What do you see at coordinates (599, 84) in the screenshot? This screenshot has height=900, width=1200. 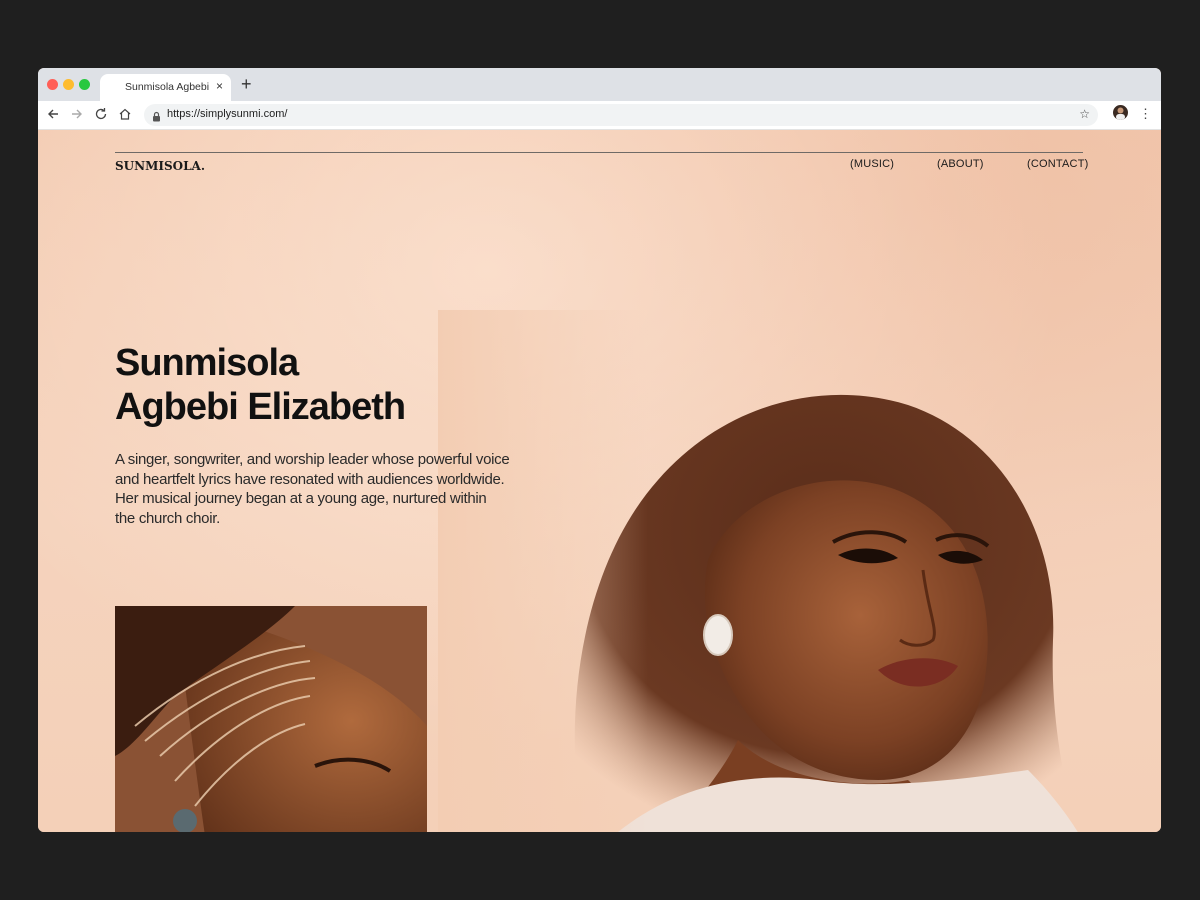 I see `title-bar: Sunmisola Agbebi × +` at bounding box center [599, 84].